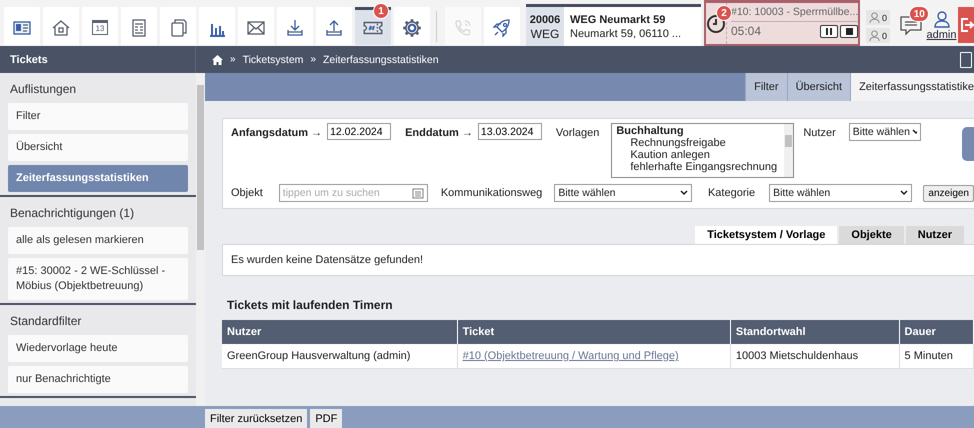 This screenshot has width=974, height=428. Describe the element at coordinates (874, 35) in the screenshot. I see `person-icon` at that location.